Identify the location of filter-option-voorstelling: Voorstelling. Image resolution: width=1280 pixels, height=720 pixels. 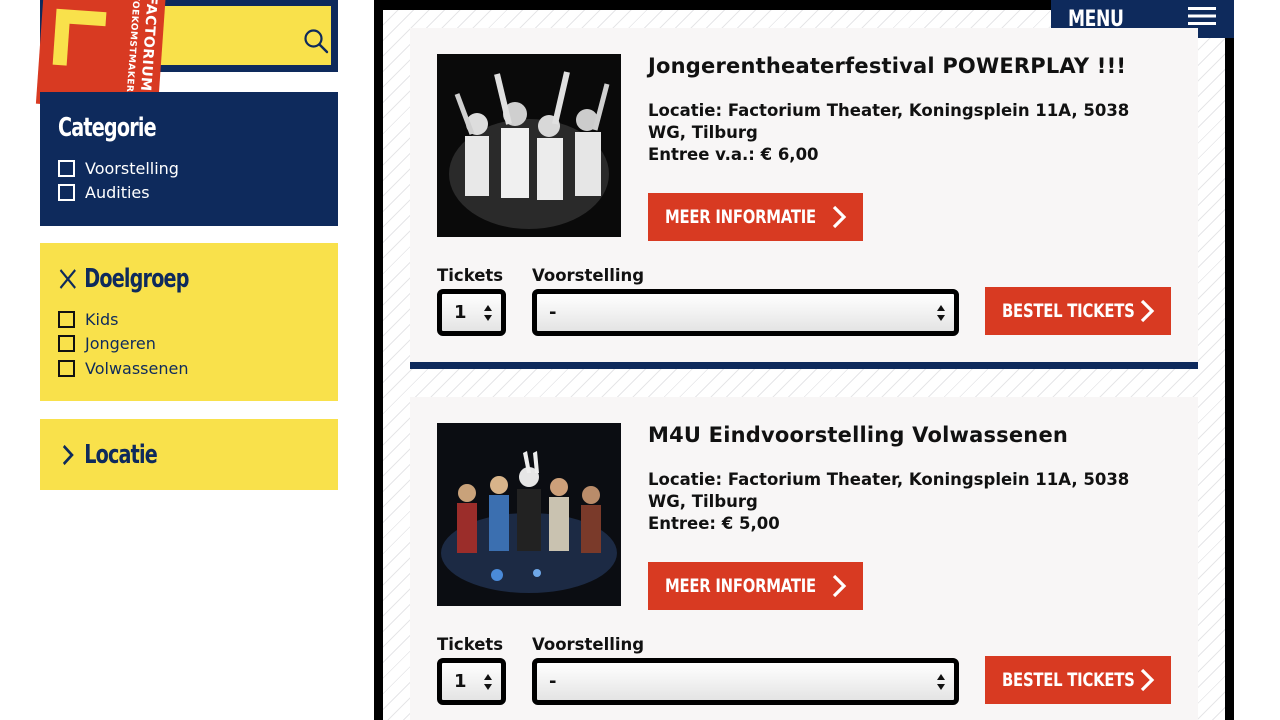
(189, 168).